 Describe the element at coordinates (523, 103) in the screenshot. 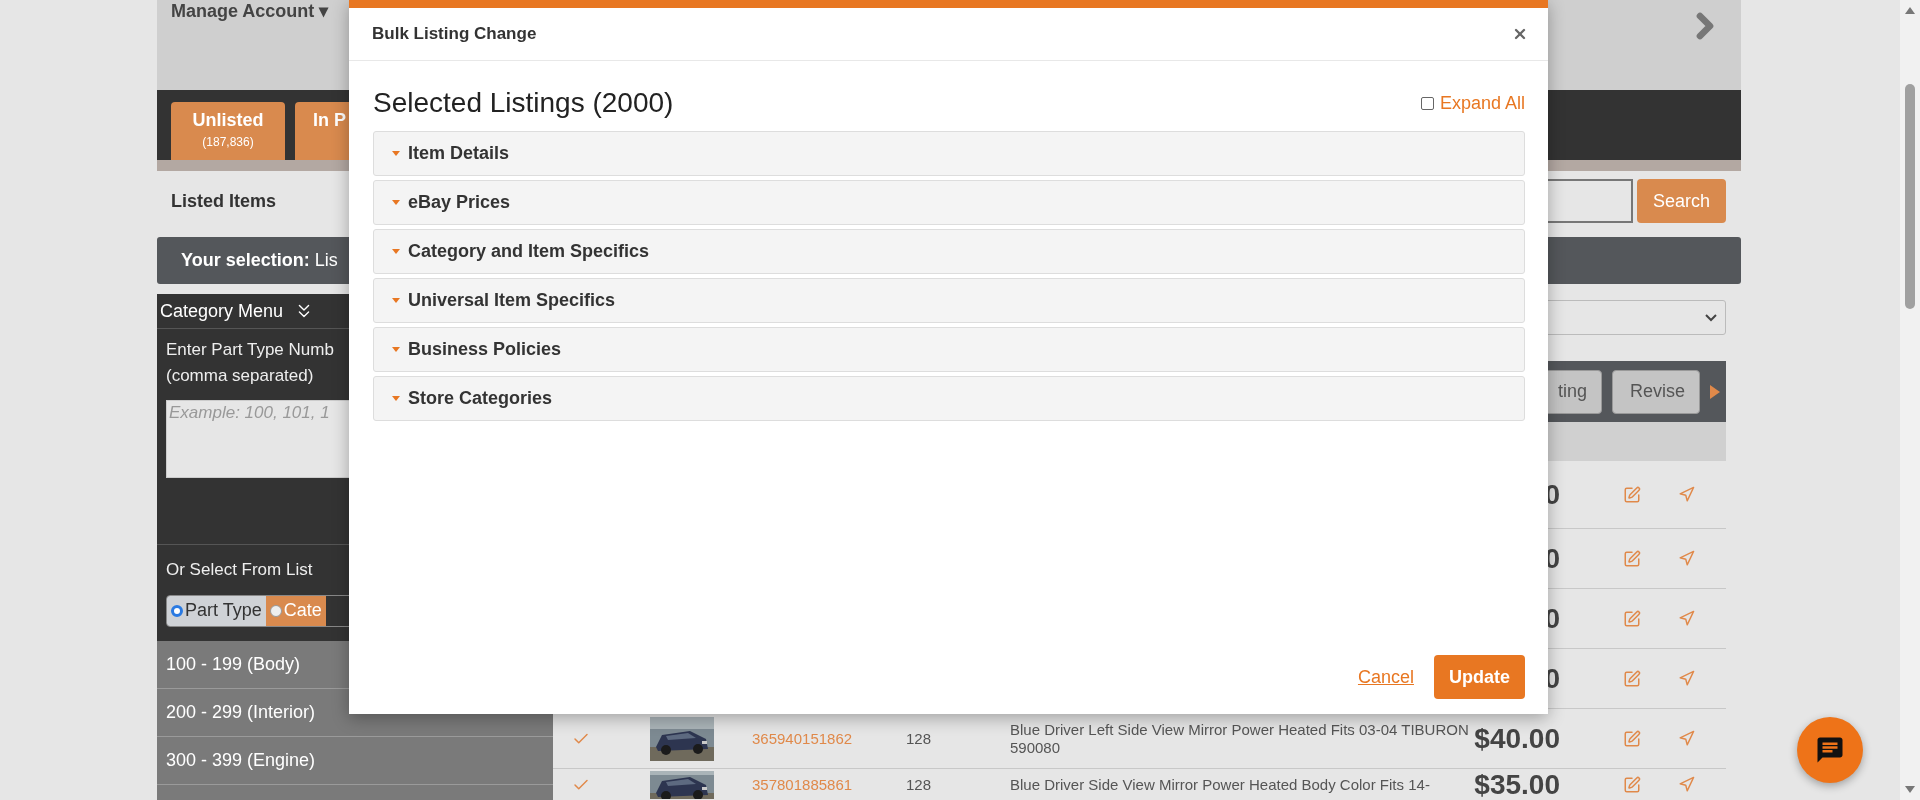

I see `dialog-heading: Selected Listings (2000)` at that location.